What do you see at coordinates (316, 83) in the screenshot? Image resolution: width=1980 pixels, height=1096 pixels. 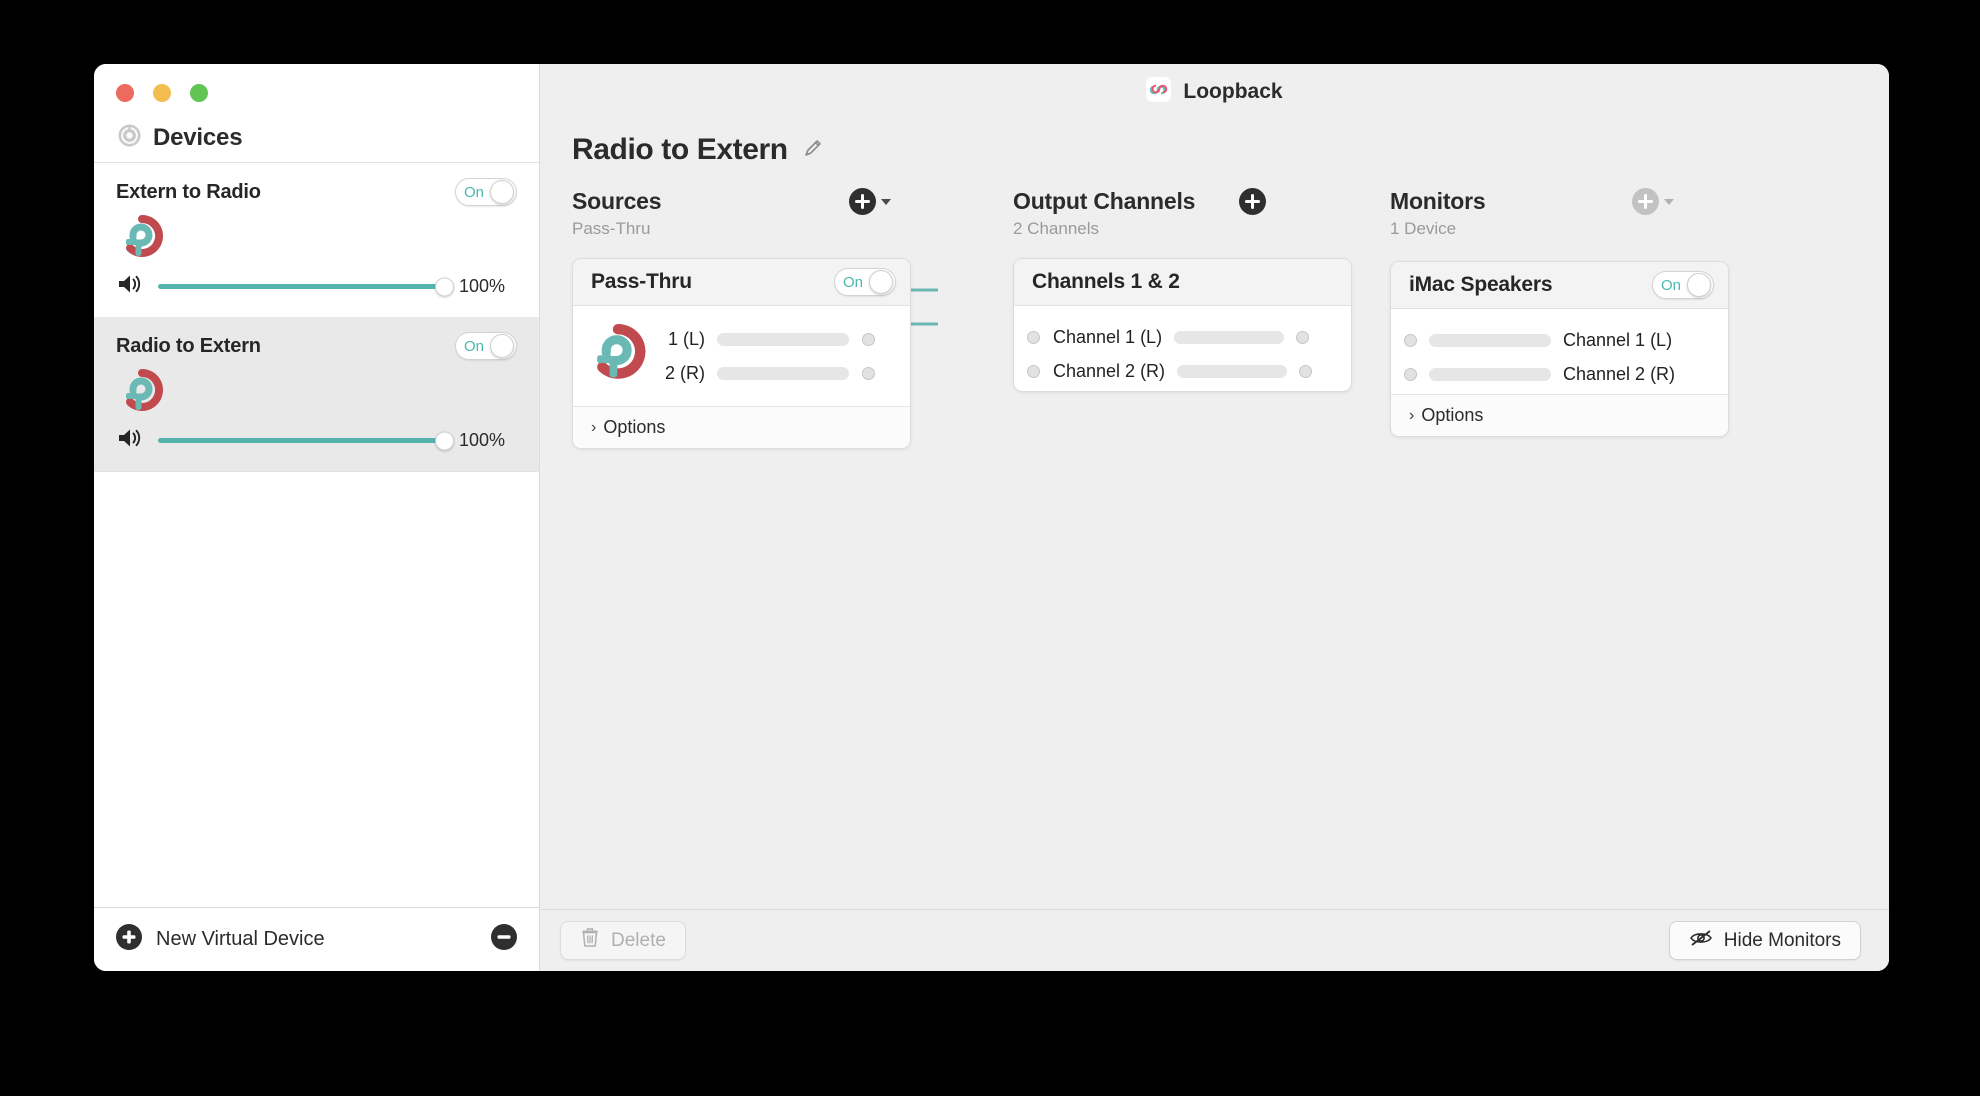 I see `traffic-lights` at bounding box center [316, 83].